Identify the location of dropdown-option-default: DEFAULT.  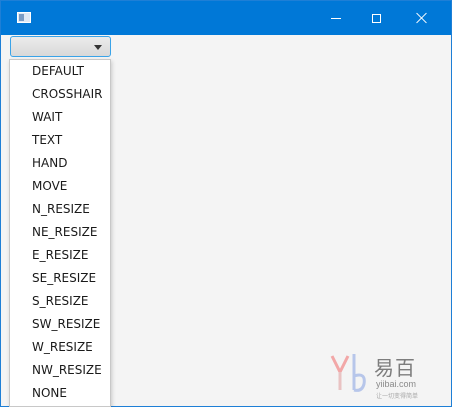
(60, 71).